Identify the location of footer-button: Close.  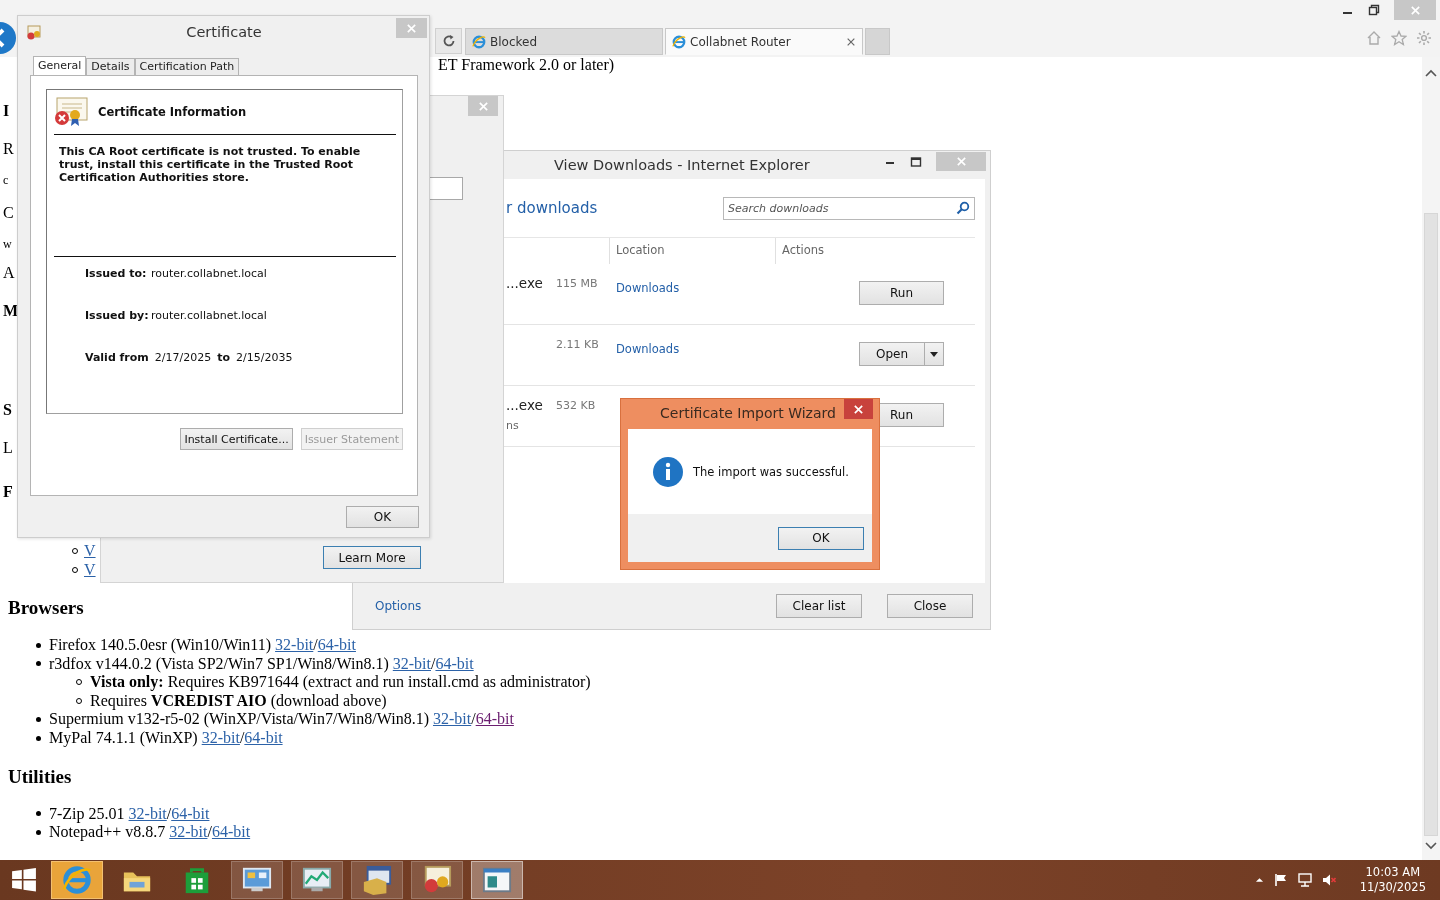
(930, 606).